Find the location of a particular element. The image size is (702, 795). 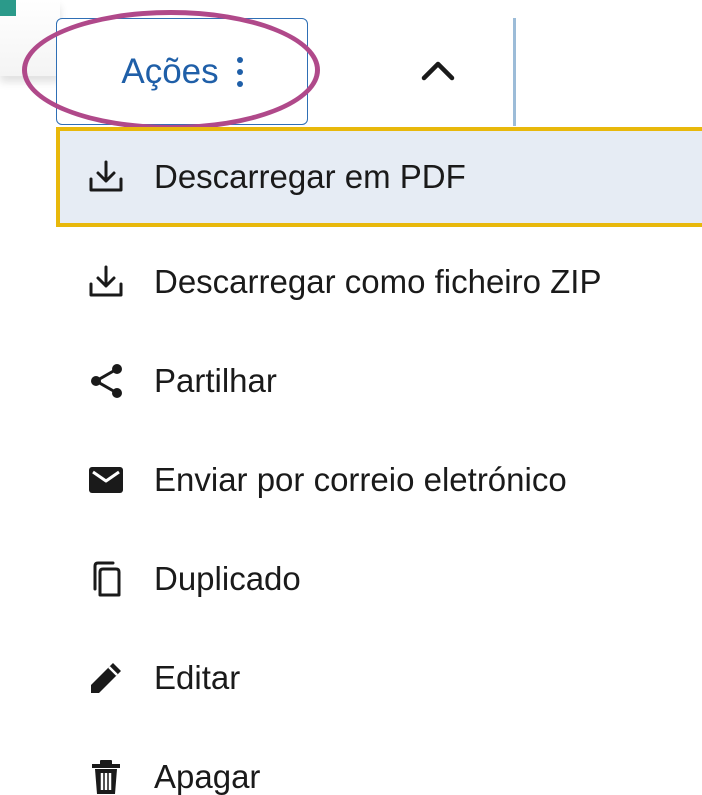

more-vertical-icon is located at coordinates (239, 71).